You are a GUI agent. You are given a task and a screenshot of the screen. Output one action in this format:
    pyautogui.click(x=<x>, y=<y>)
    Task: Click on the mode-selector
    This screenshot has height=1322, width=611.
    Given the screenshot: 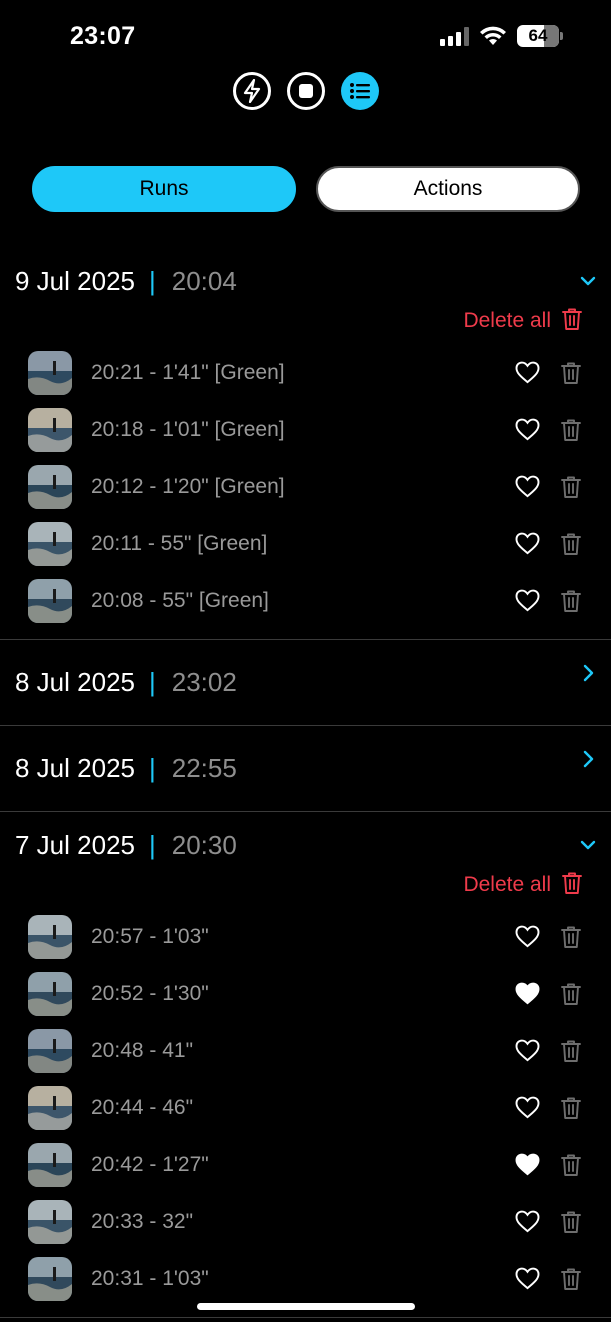 What is the action you would take?
    pyautogui.click(x=305, y=91)
    